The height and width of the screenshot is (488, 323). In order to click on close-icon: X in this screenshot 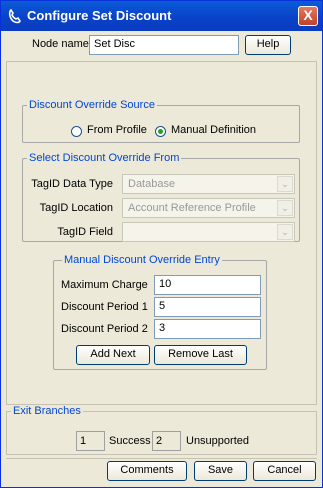, I will do `click(308, 15)`.